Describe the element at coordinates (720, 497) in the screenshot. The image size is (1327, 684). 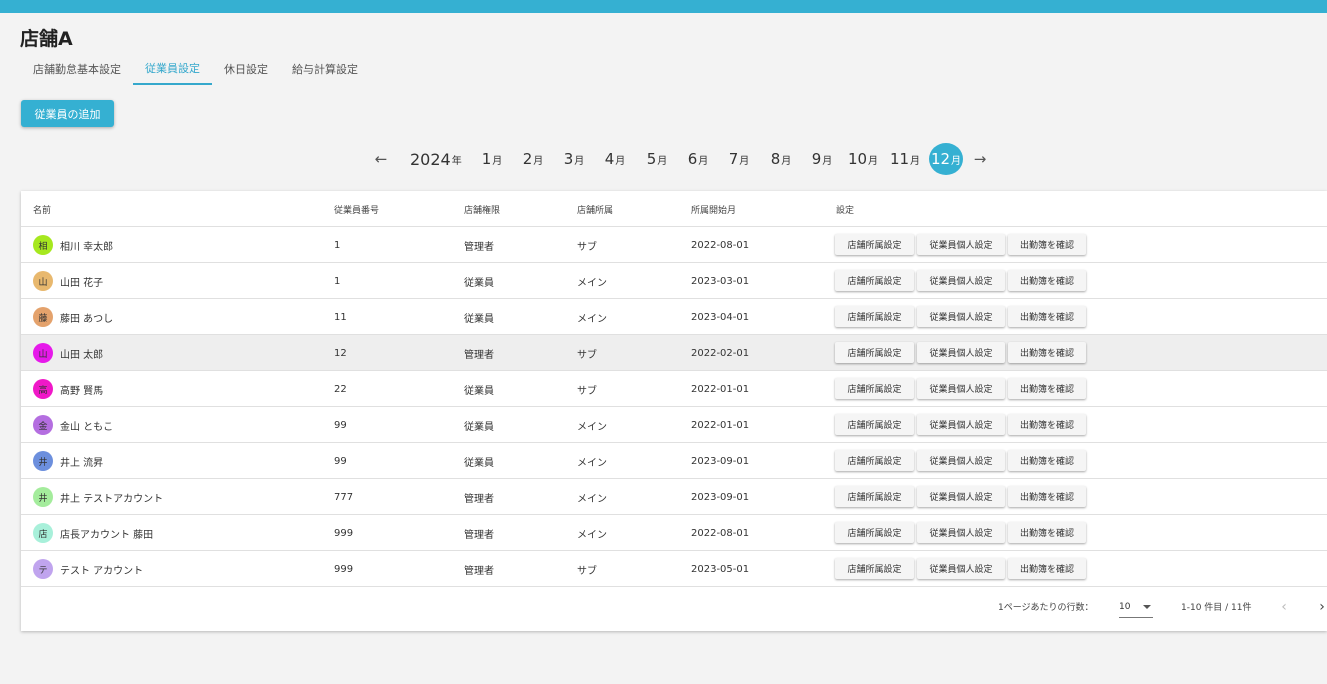
I see `start-month: 2023-09-01` at that location.